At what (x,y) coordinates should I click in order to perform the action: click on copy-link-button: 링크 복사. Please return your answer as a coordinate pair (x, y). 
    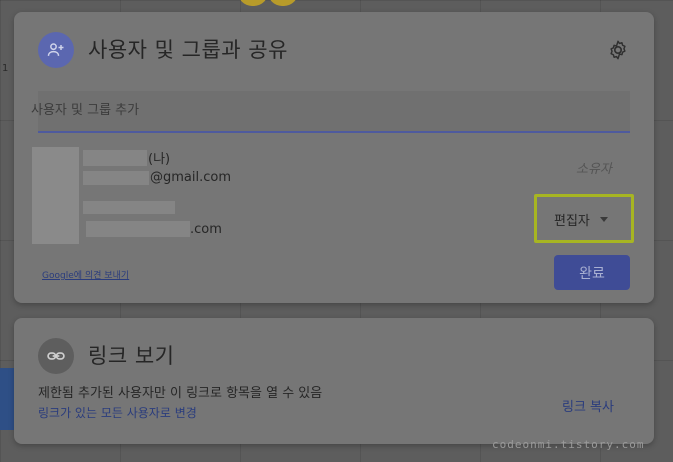
    Looking at the image, I should click on (588, 405).